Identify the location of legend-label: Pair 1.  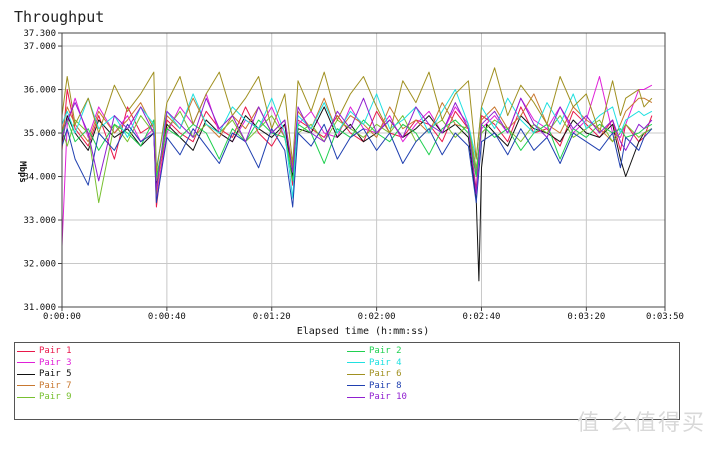
(55, 351).